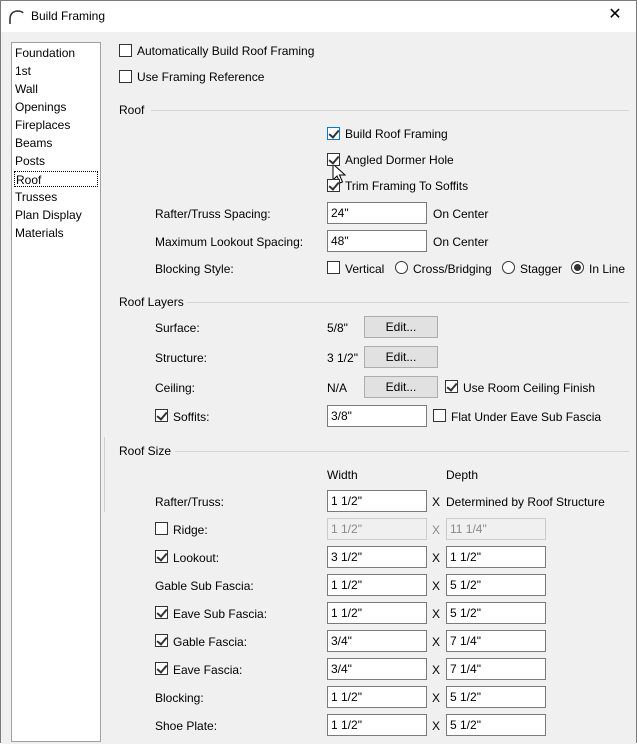  What do you see at coordinates (318, 16) in the screenshot?
I see `title-bar: Build Framing ✕` at bounding box center [318, 16].